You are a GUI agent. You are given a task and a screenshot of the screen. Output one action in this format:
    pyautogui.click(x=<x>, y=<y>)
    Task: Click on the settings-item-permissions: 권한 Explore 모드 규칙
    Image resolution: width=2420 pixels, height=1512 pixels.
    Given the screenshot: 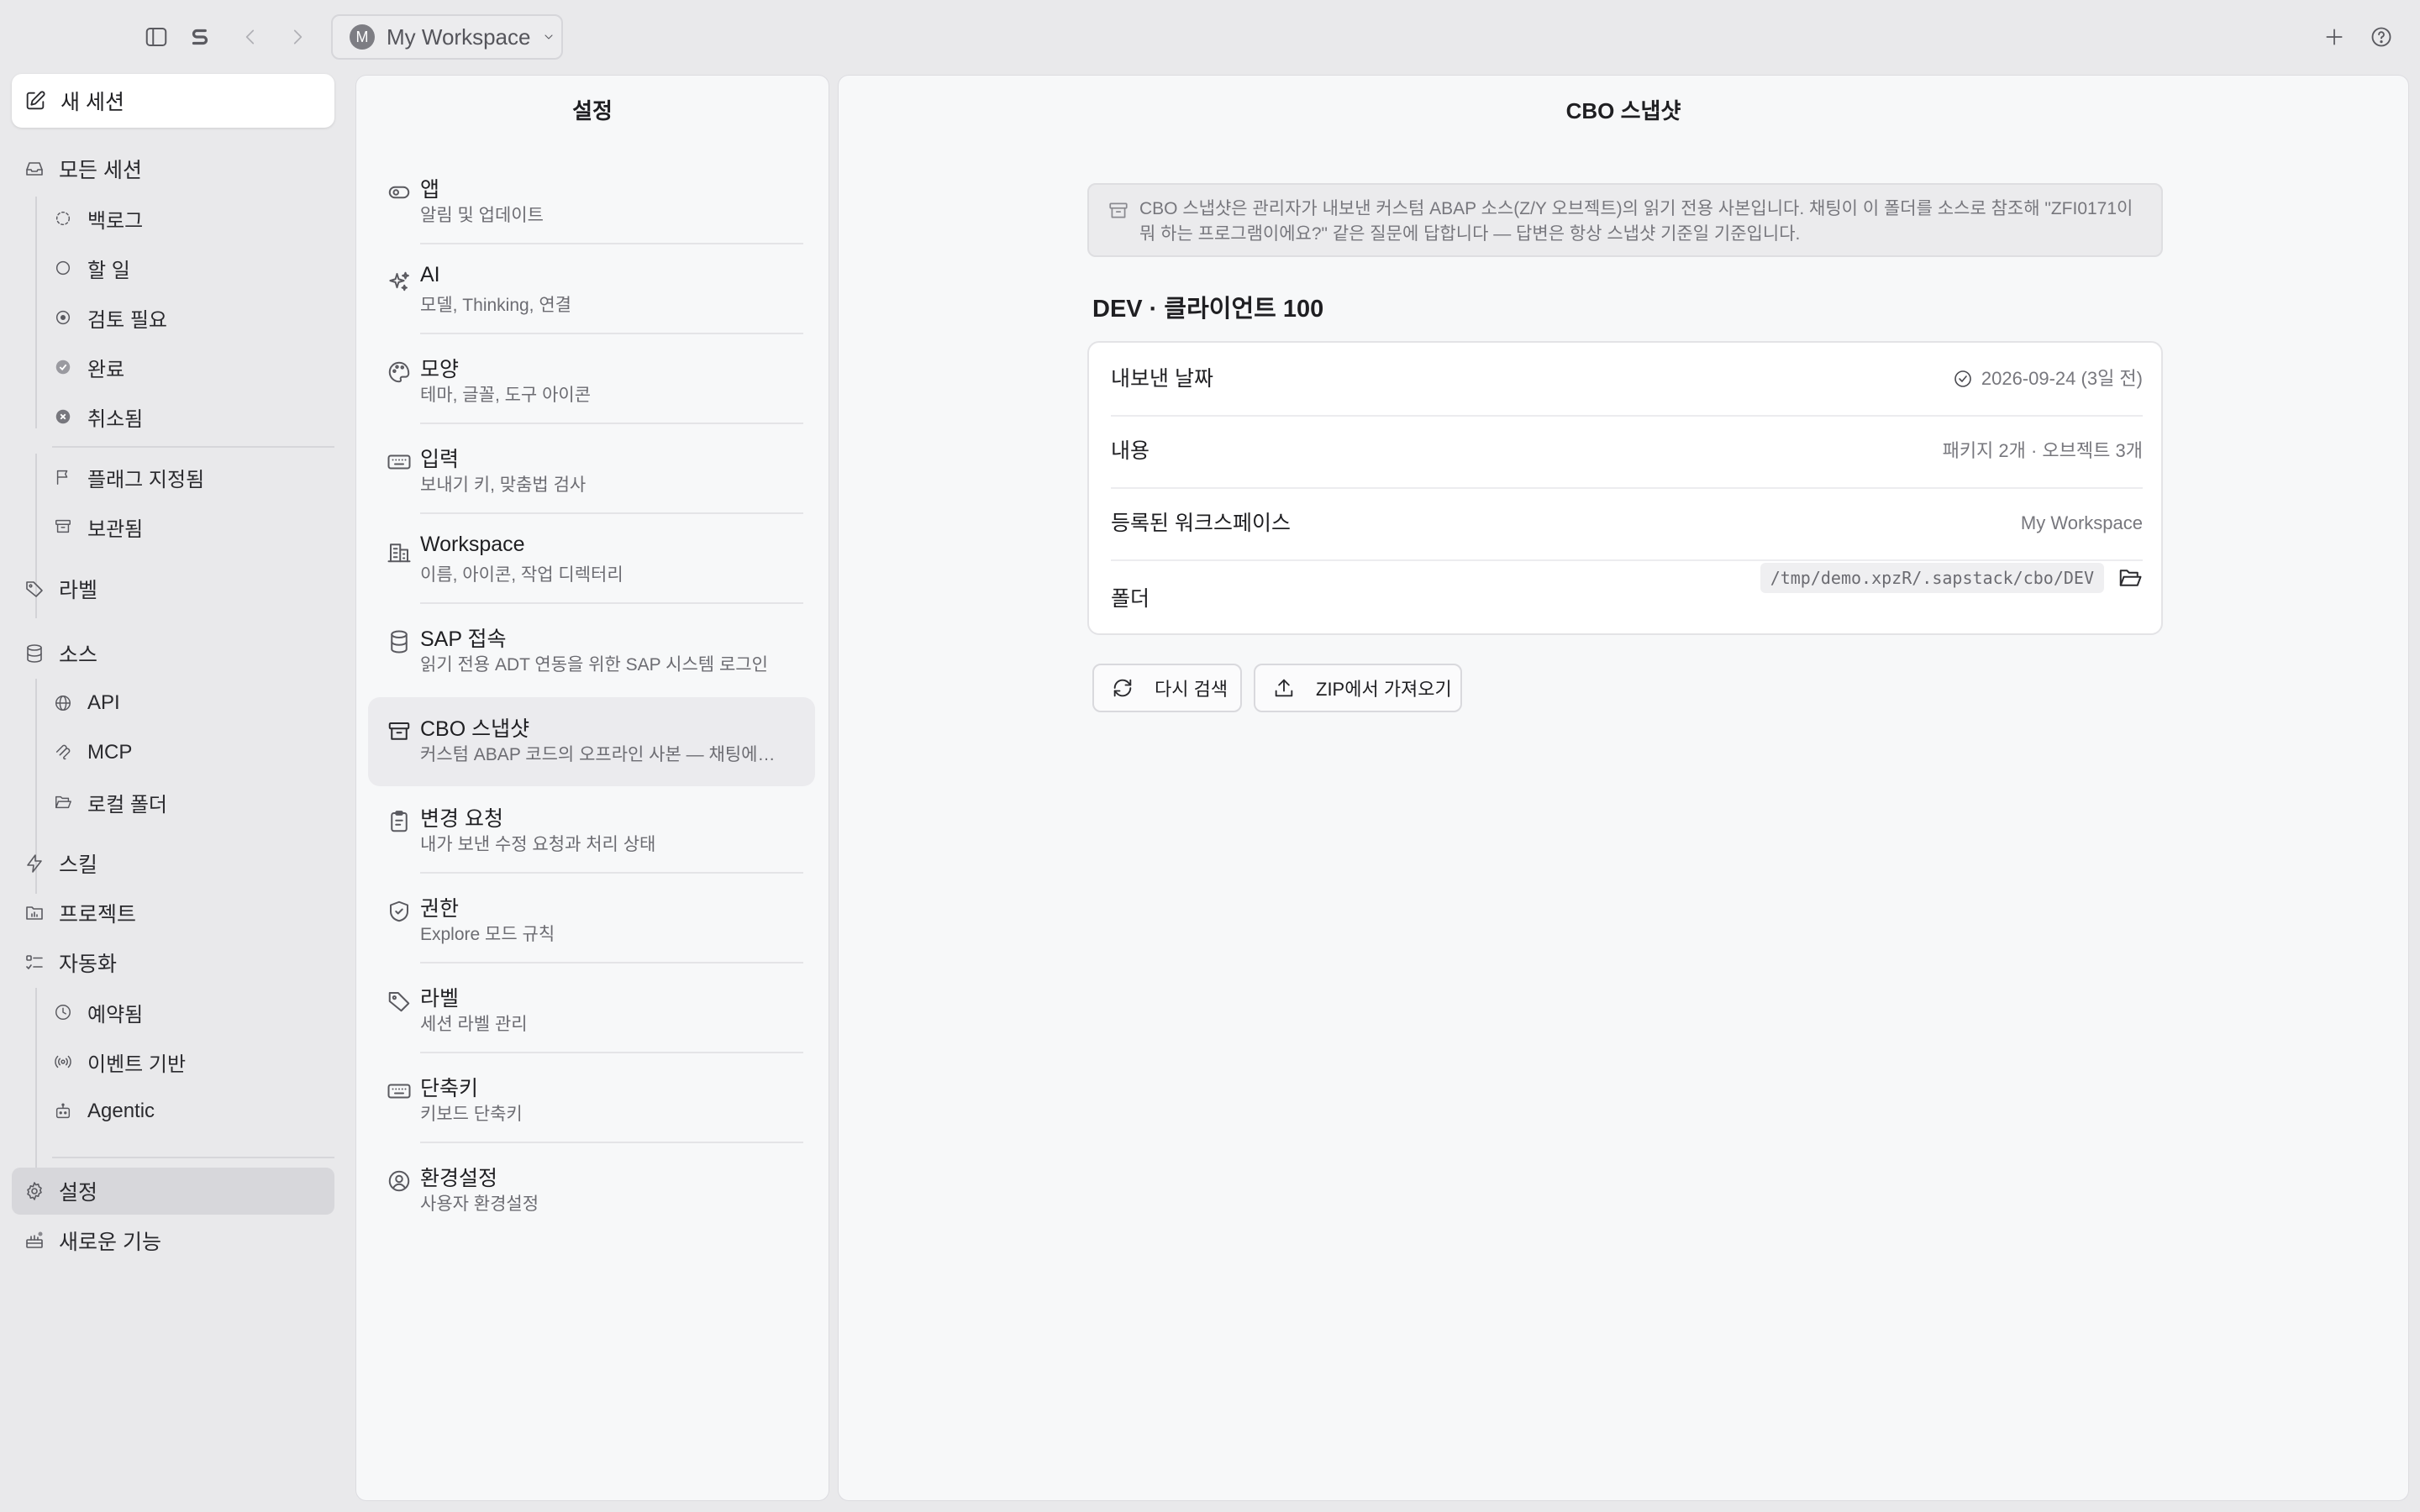 What is the action you would take?
    pyautogui.click(x=591, y=921)
    